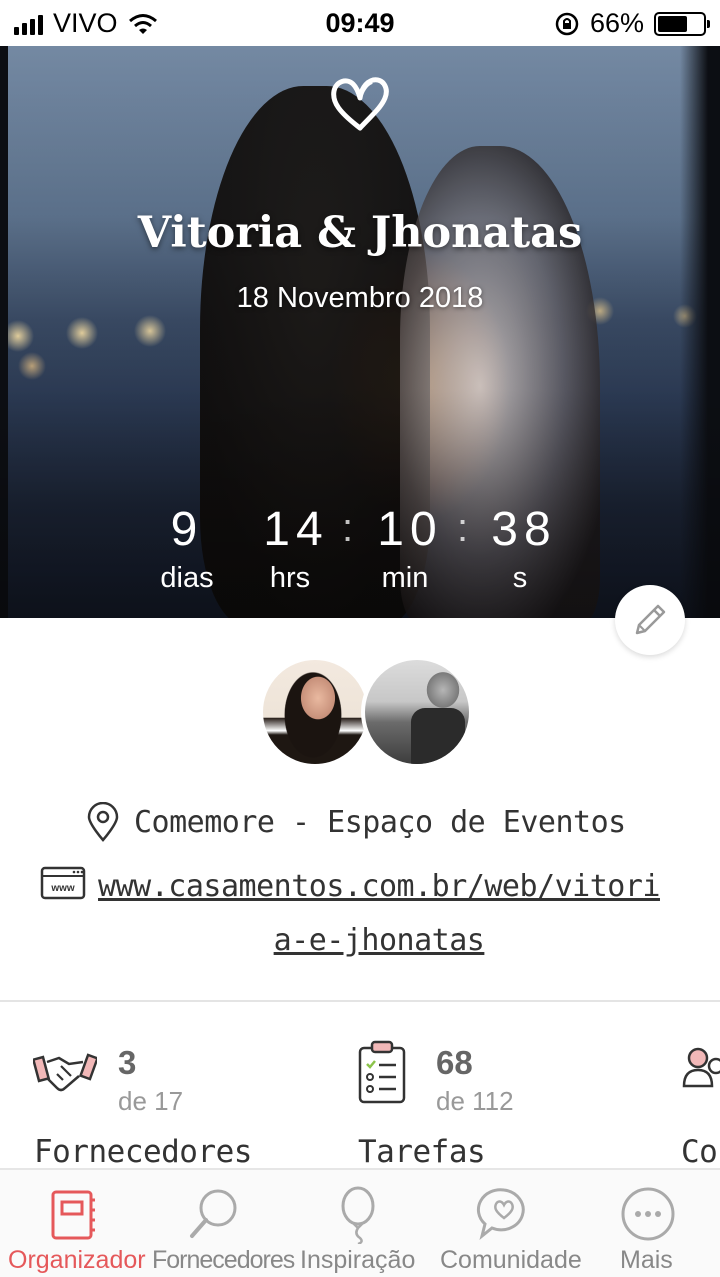 This screenshot has width=720, height=1277. I want to click on nav-label: Fornecedores, so click(223, 1260).